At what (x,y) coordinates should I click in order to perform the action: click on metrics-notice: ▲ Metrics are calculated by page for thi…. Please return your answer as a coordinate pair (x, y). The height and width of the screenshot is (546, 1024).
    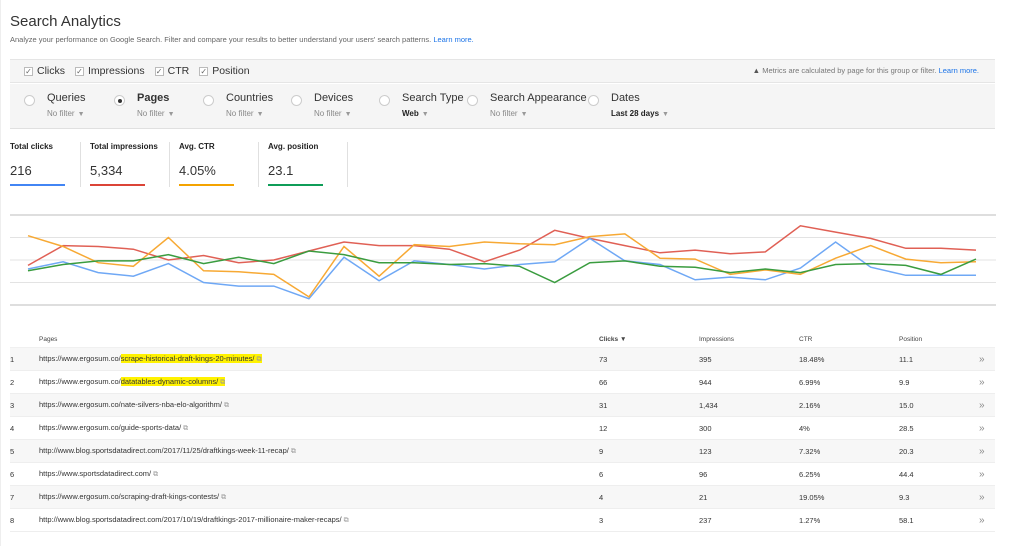
    Looking at the image, I should click on (866, 70).